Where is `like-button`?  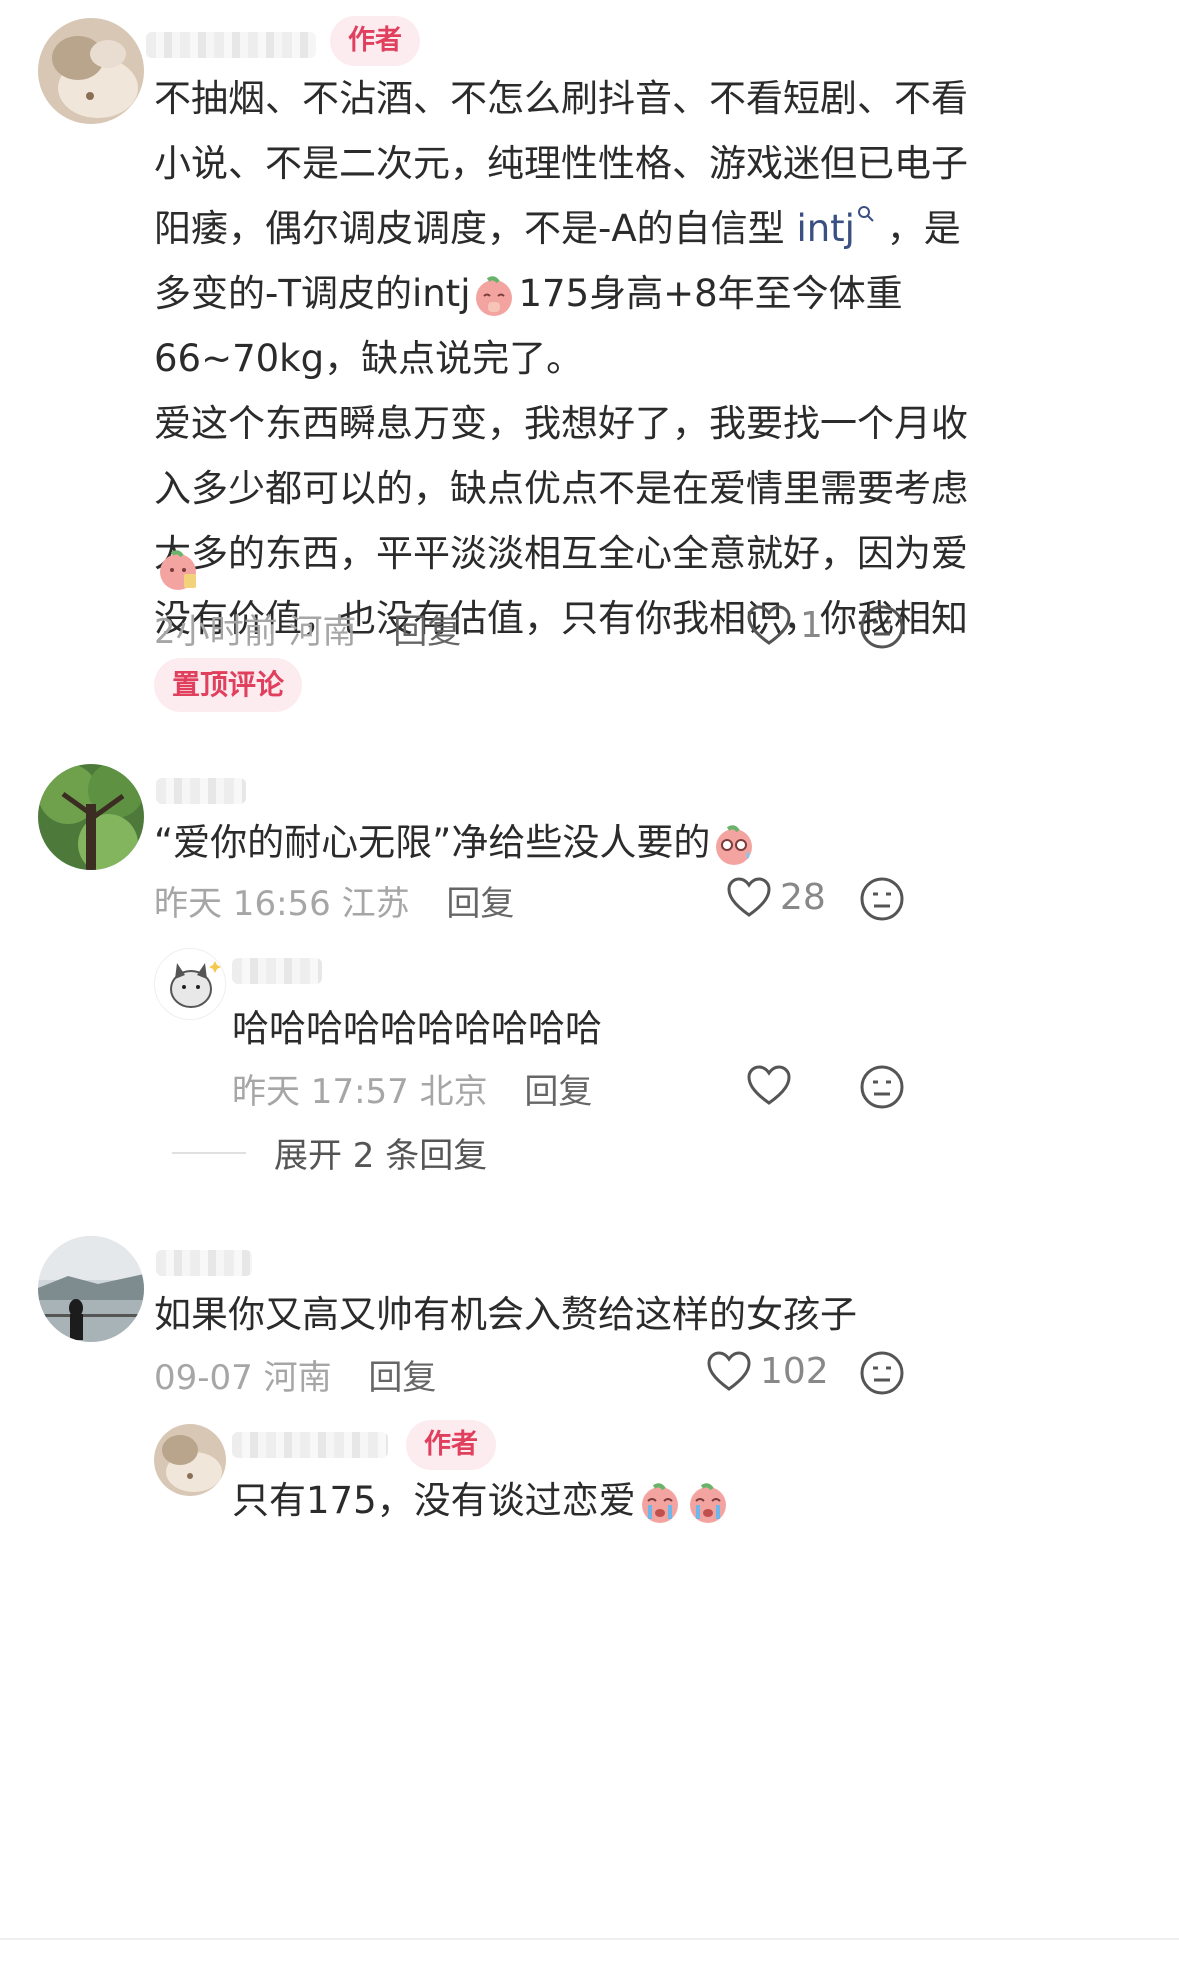
like-button is located at coordinates (773, 1085).